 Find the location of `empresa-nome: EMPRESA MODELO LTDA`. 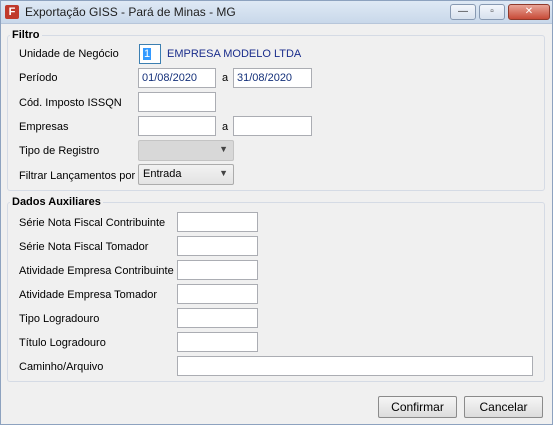

empresa-nome: EMPRESA MODELO LTDA is located at coordinates (234, 54).